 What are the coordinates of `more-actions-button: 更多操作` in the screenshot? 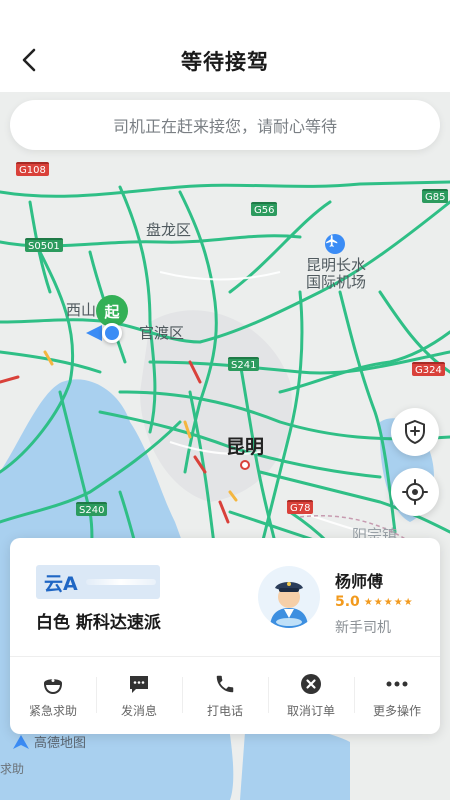 It's located at (397, 695).